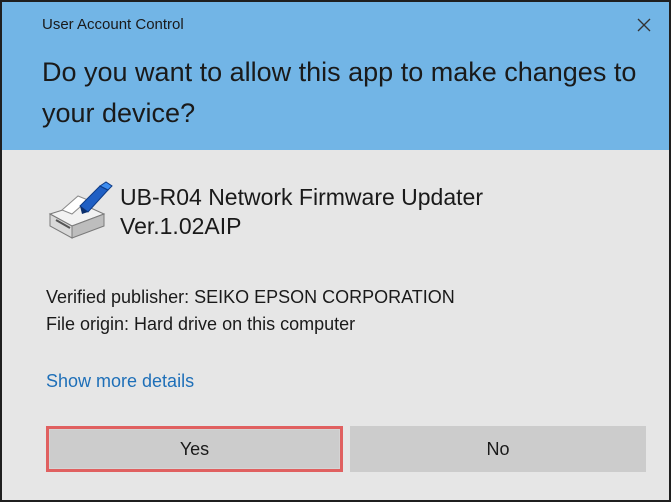  What do you see at coordinates (181, 226) in the screenshot?
I see `app-version: Ver.1.02AIP` at bounding box center [181, 226].